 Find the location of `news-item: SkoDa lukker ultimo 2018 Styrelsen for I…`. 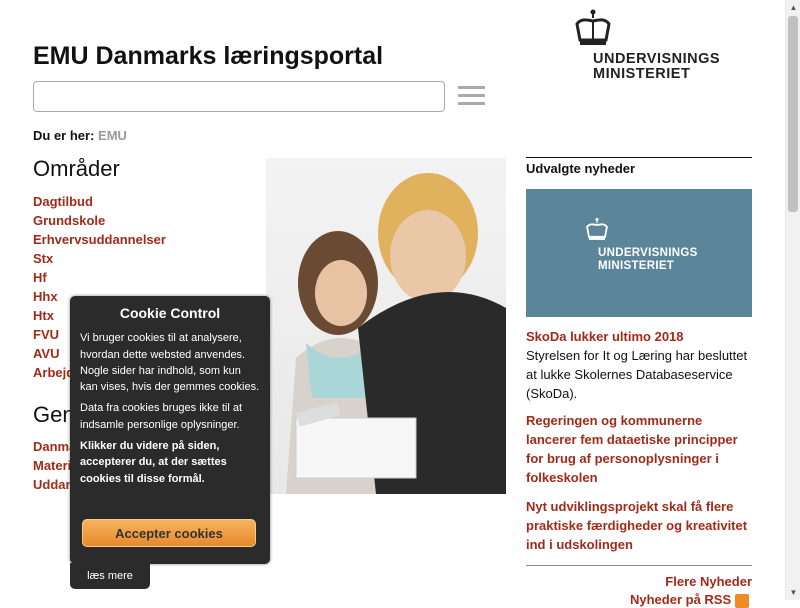

news-item: SkoDa lukker ultimo 2018 Styrelsen for I… is located at coordinates (639, 365).